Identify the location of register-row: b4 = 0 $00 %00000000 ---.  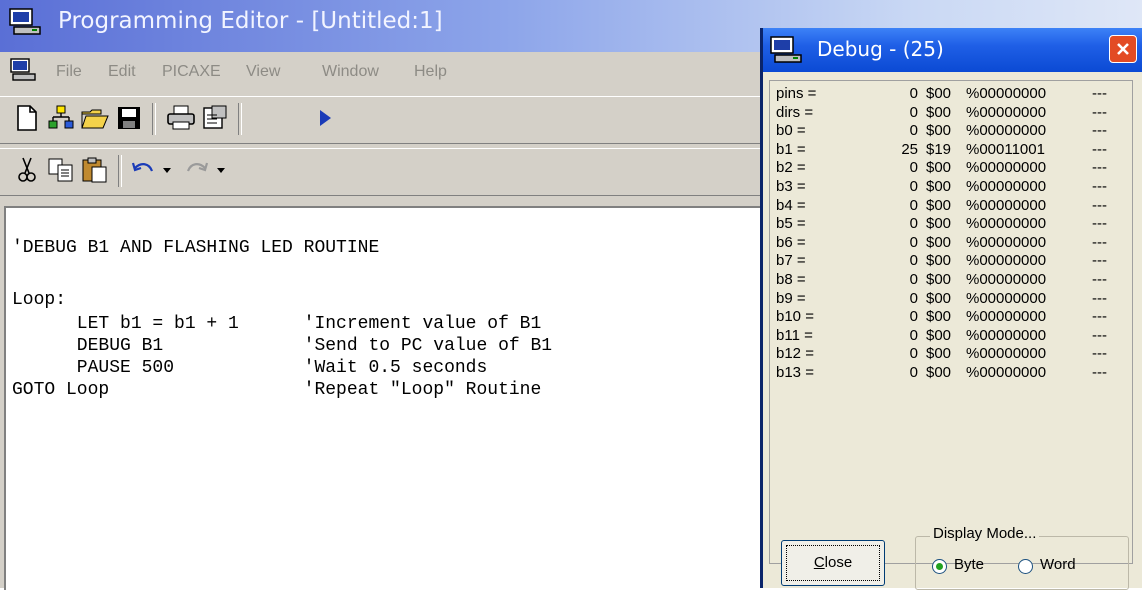
(950, 206).